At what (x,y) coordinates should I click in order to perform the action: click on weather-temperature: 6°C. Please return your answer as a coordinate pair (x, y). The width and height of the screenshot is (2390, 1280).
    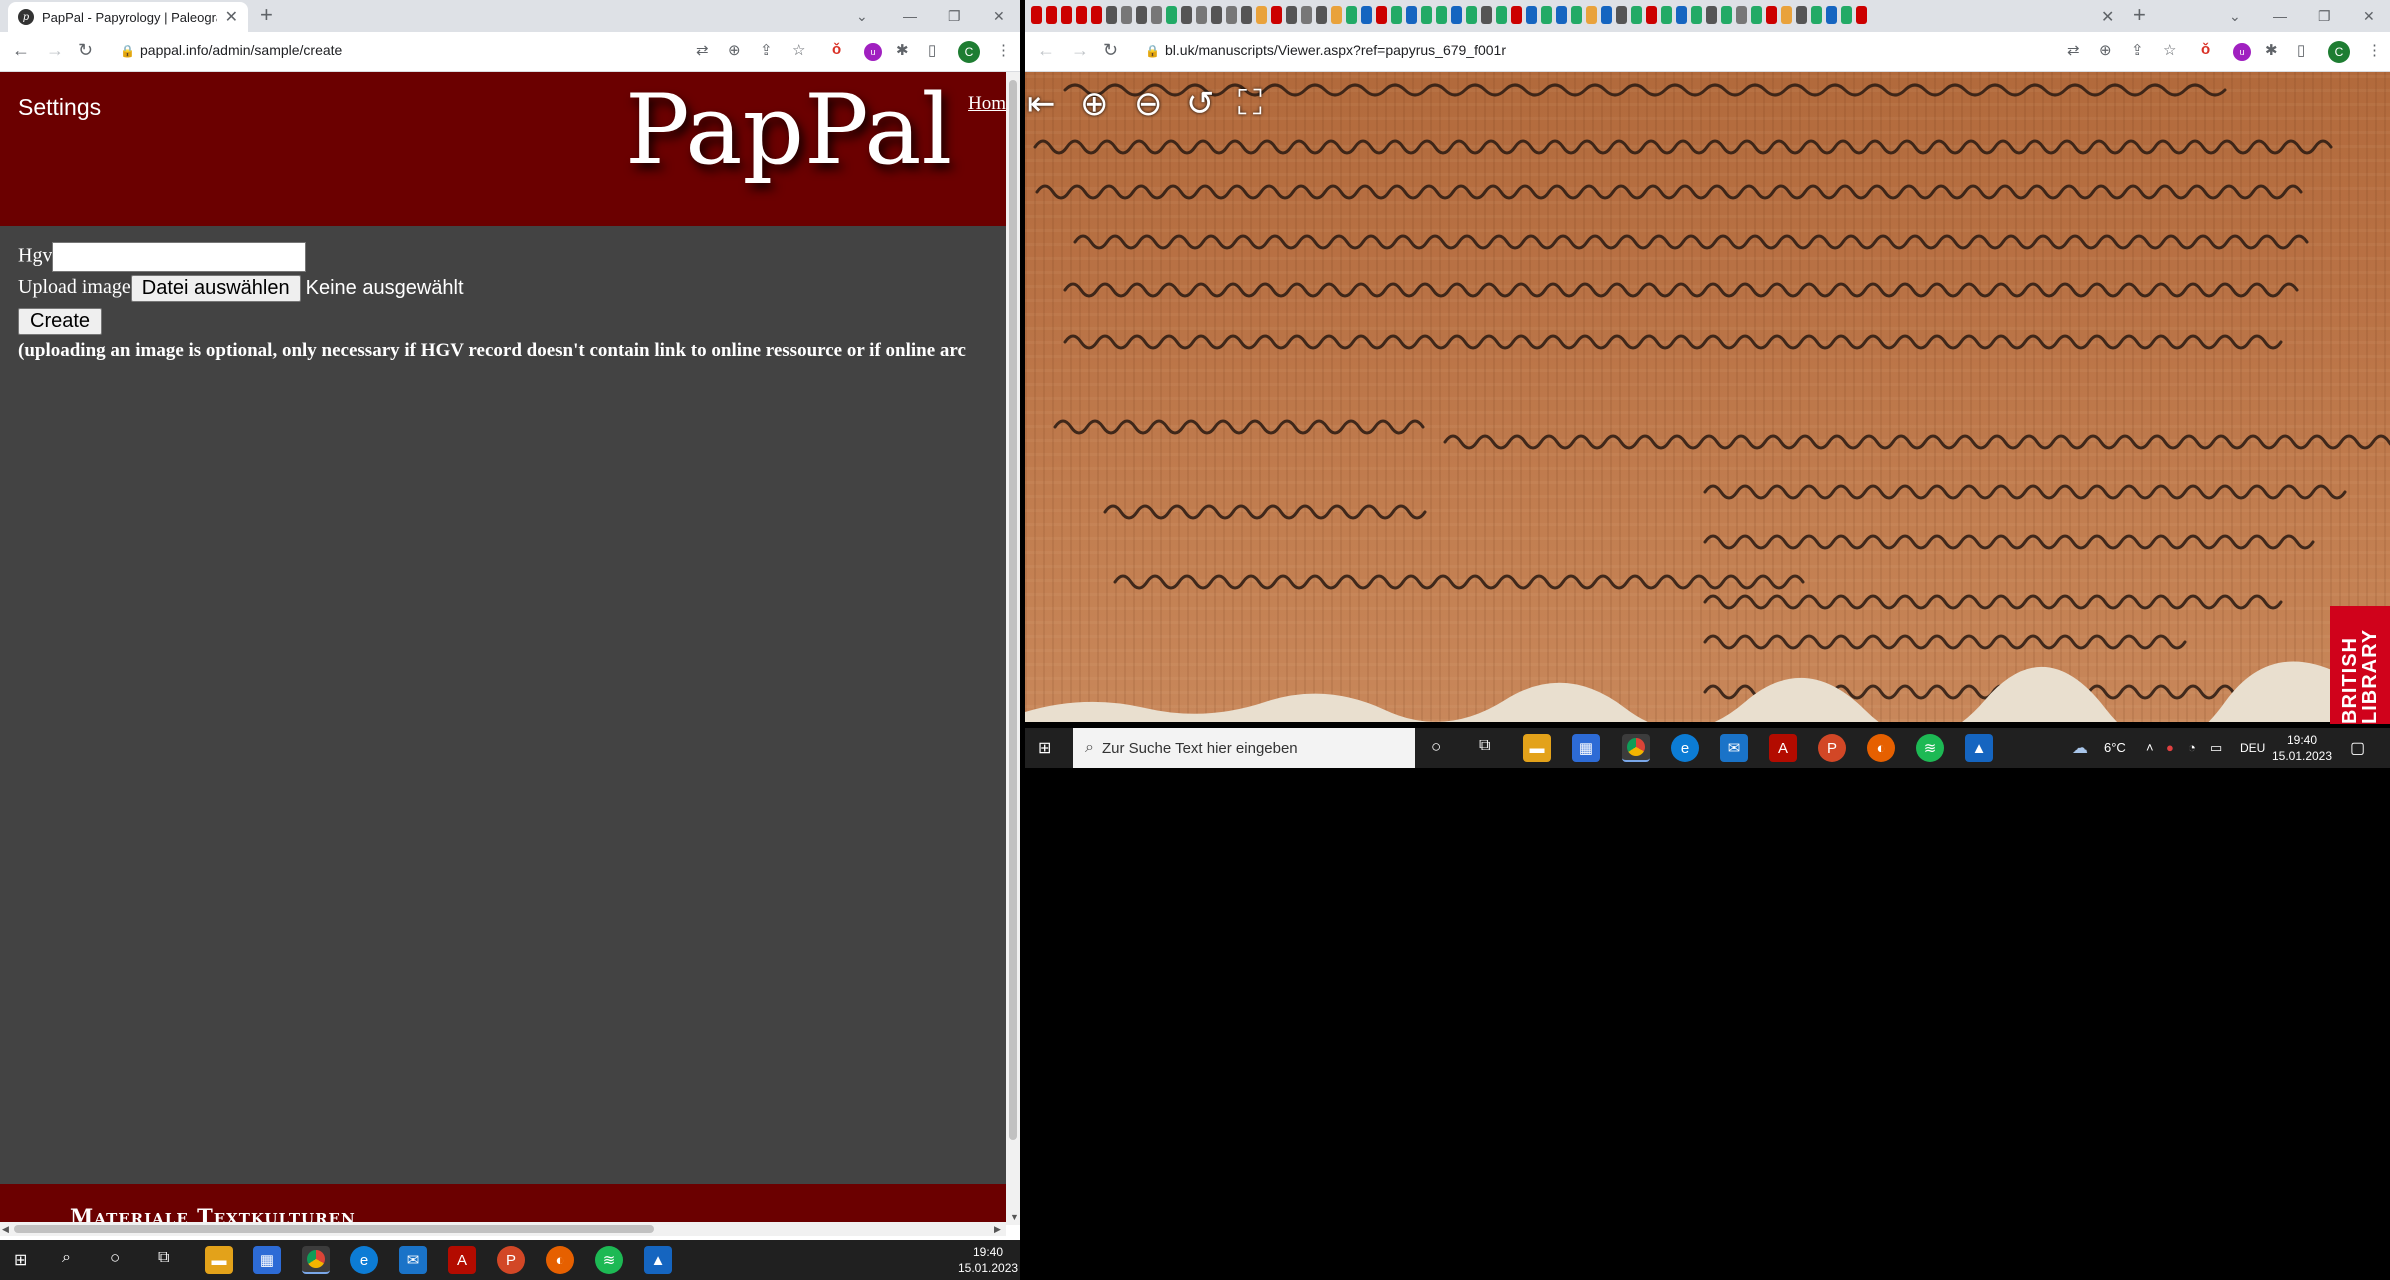
    Looking at the image, I should click on (2115, 747).